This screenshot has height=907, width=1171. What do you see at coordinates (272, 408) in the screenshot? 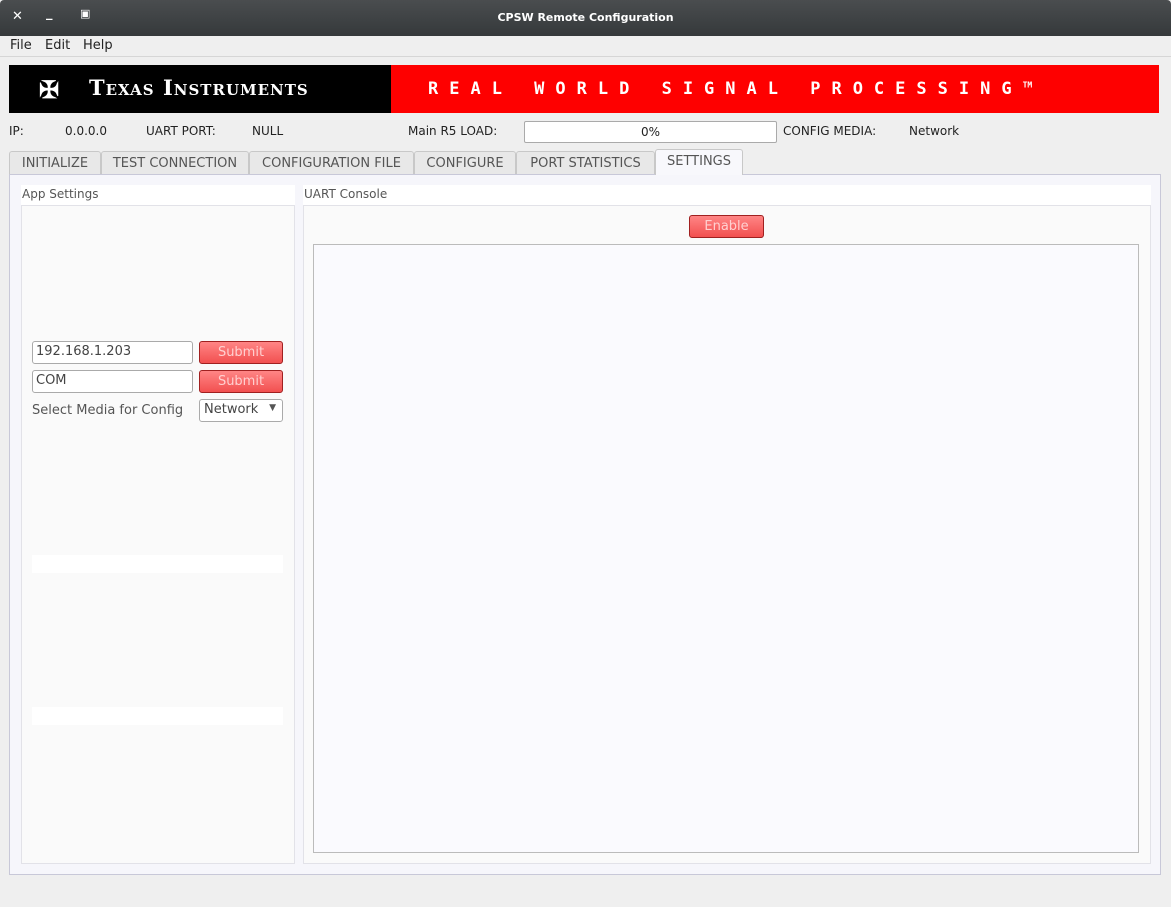
I see `chevron-down-icon: ▼` at bounding box center [272, 408].